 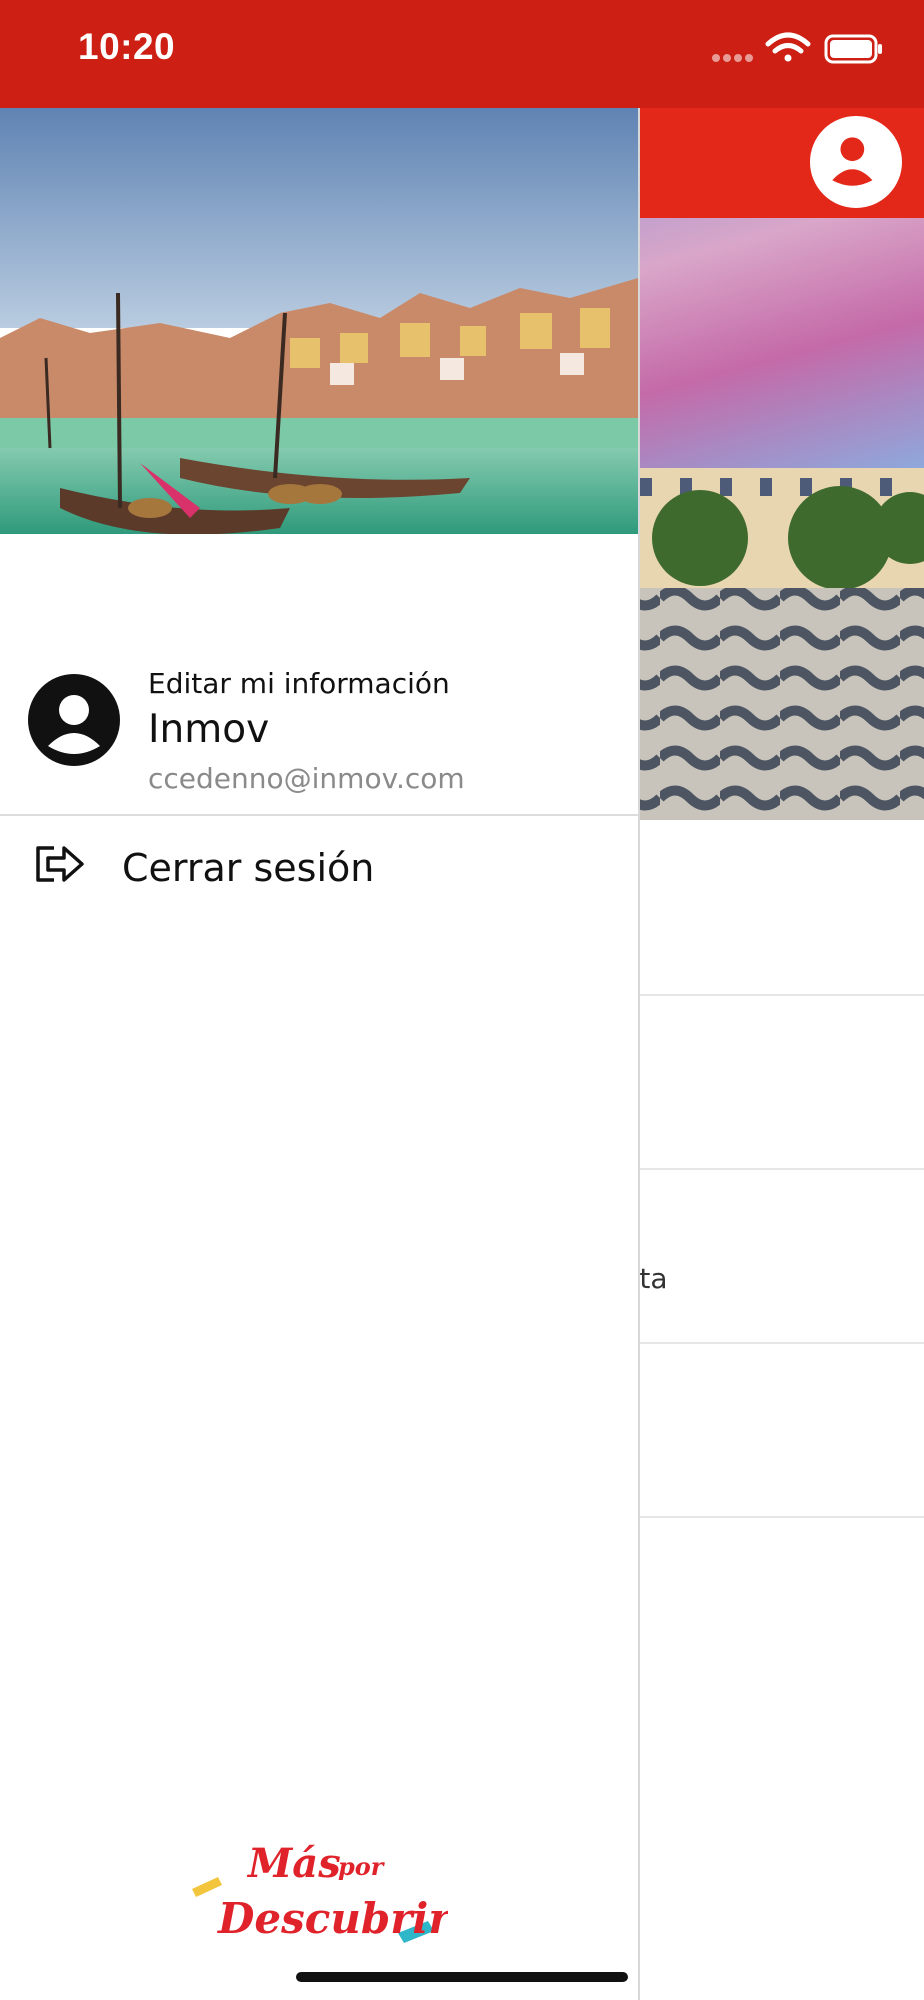 What do you see at coordinates (732, 58) in the screenshot?
I see `cellular-dots-icon` at bounding box center [732, 58].